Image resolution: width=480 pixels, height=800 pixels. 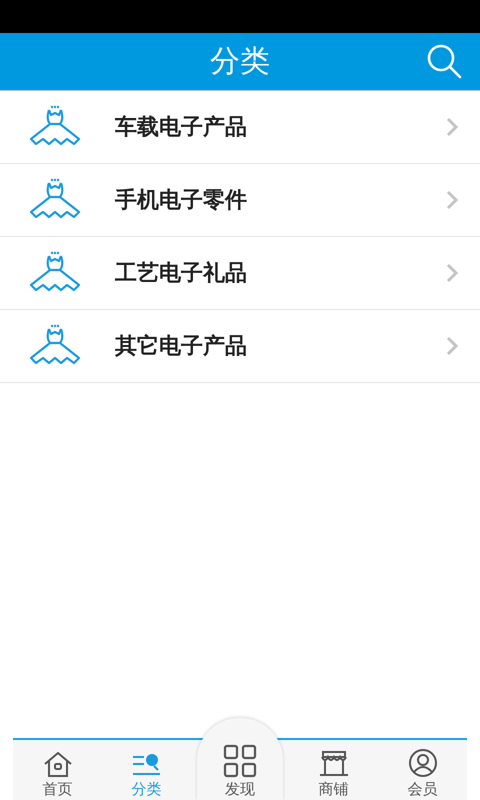 I want to click on tab-item: 会员, so click(x=422, y=770).